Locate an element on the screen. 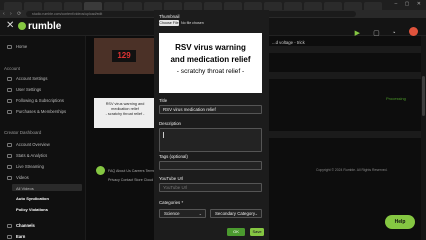  browser-tab-active is located at coordinates (93, 6).